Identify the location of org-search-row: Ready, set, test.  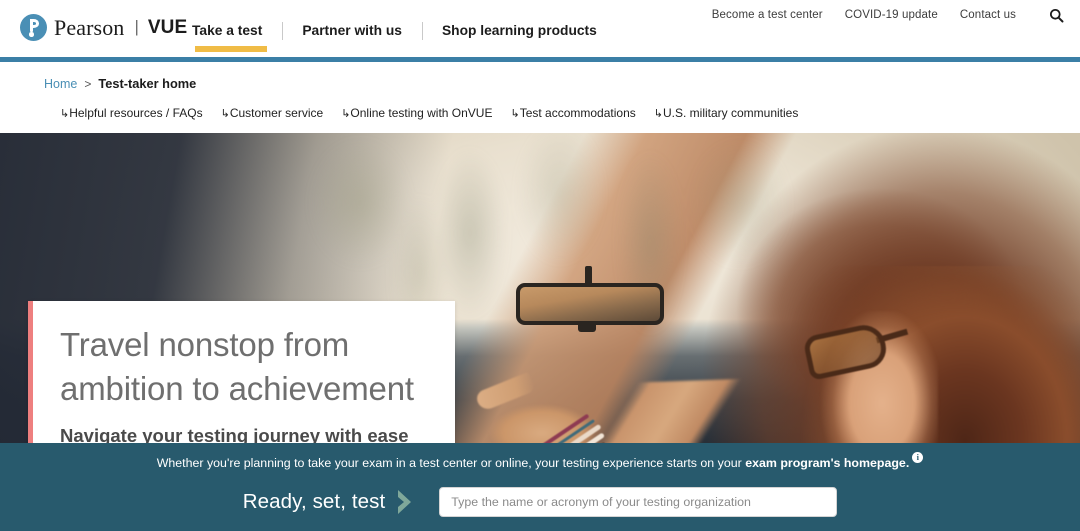
(540, 502).